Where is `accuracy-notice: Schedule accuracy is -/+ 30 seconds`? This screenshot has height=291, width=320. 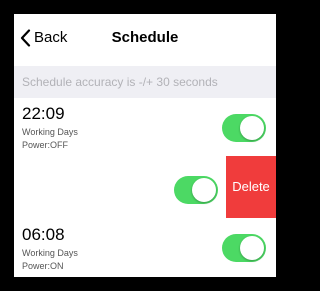
accuracy-notice: Schedule accuracy is -/+ 30 seconds is located at coordinates (145, 82).